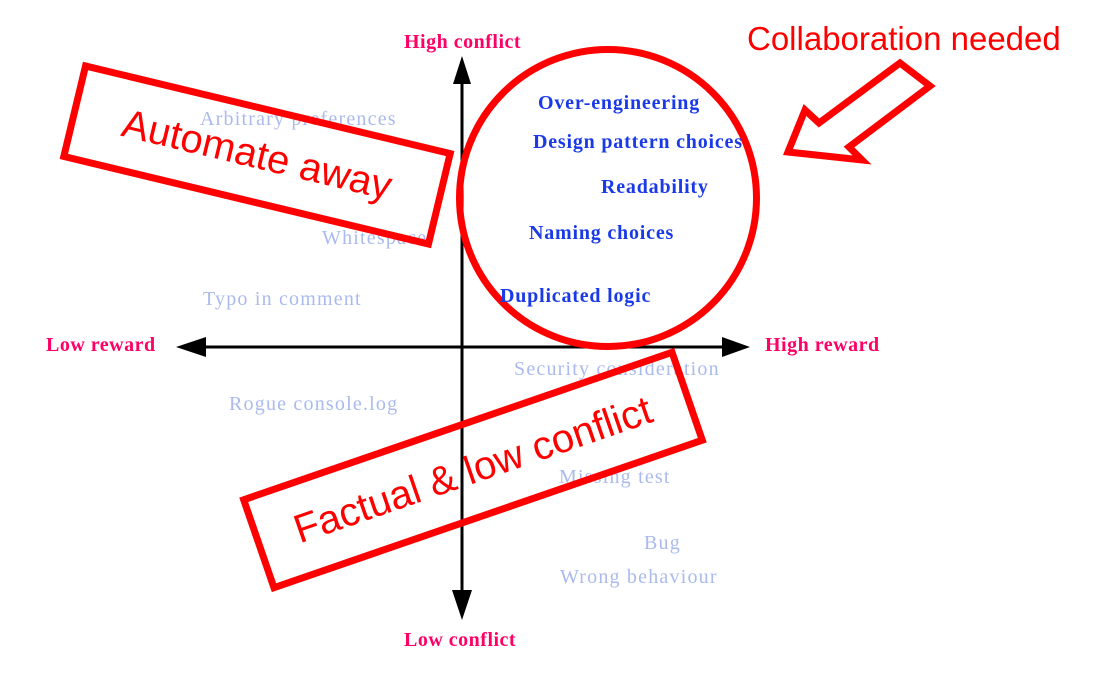 This screenshot has width=1110, height=677. Describe the element at coordinates (314, 404) in the screenshot. I see `item-rogue-console-log: Rogue console.log` at that location.